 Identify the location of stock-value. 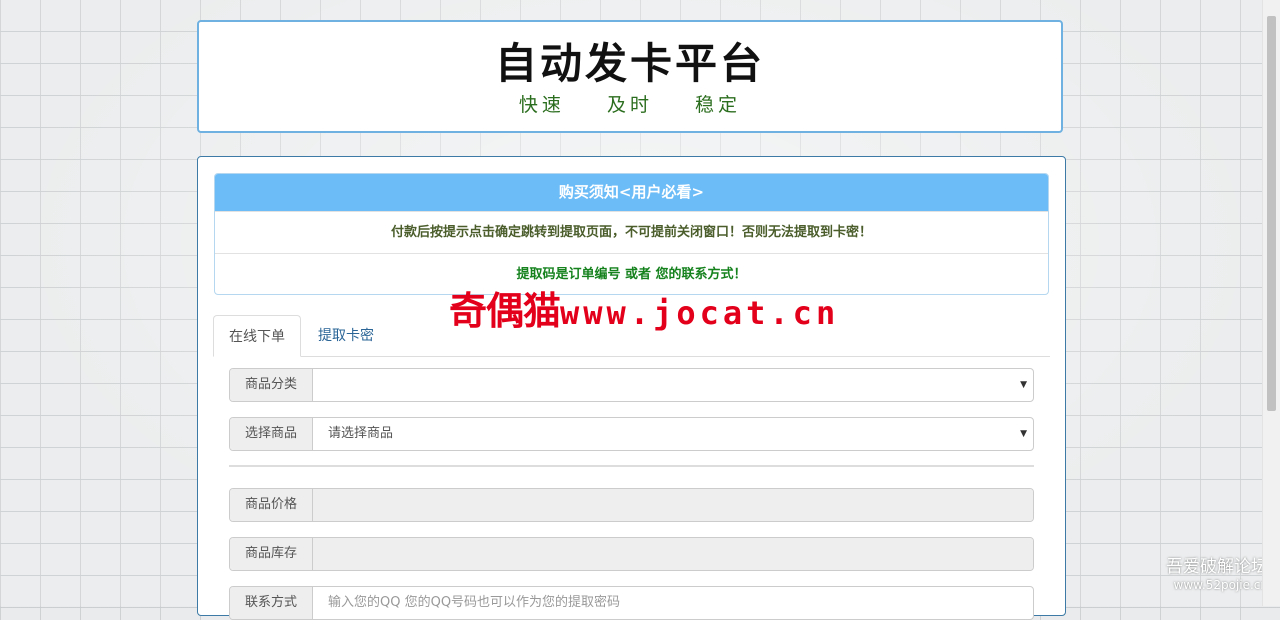
(673, 554).